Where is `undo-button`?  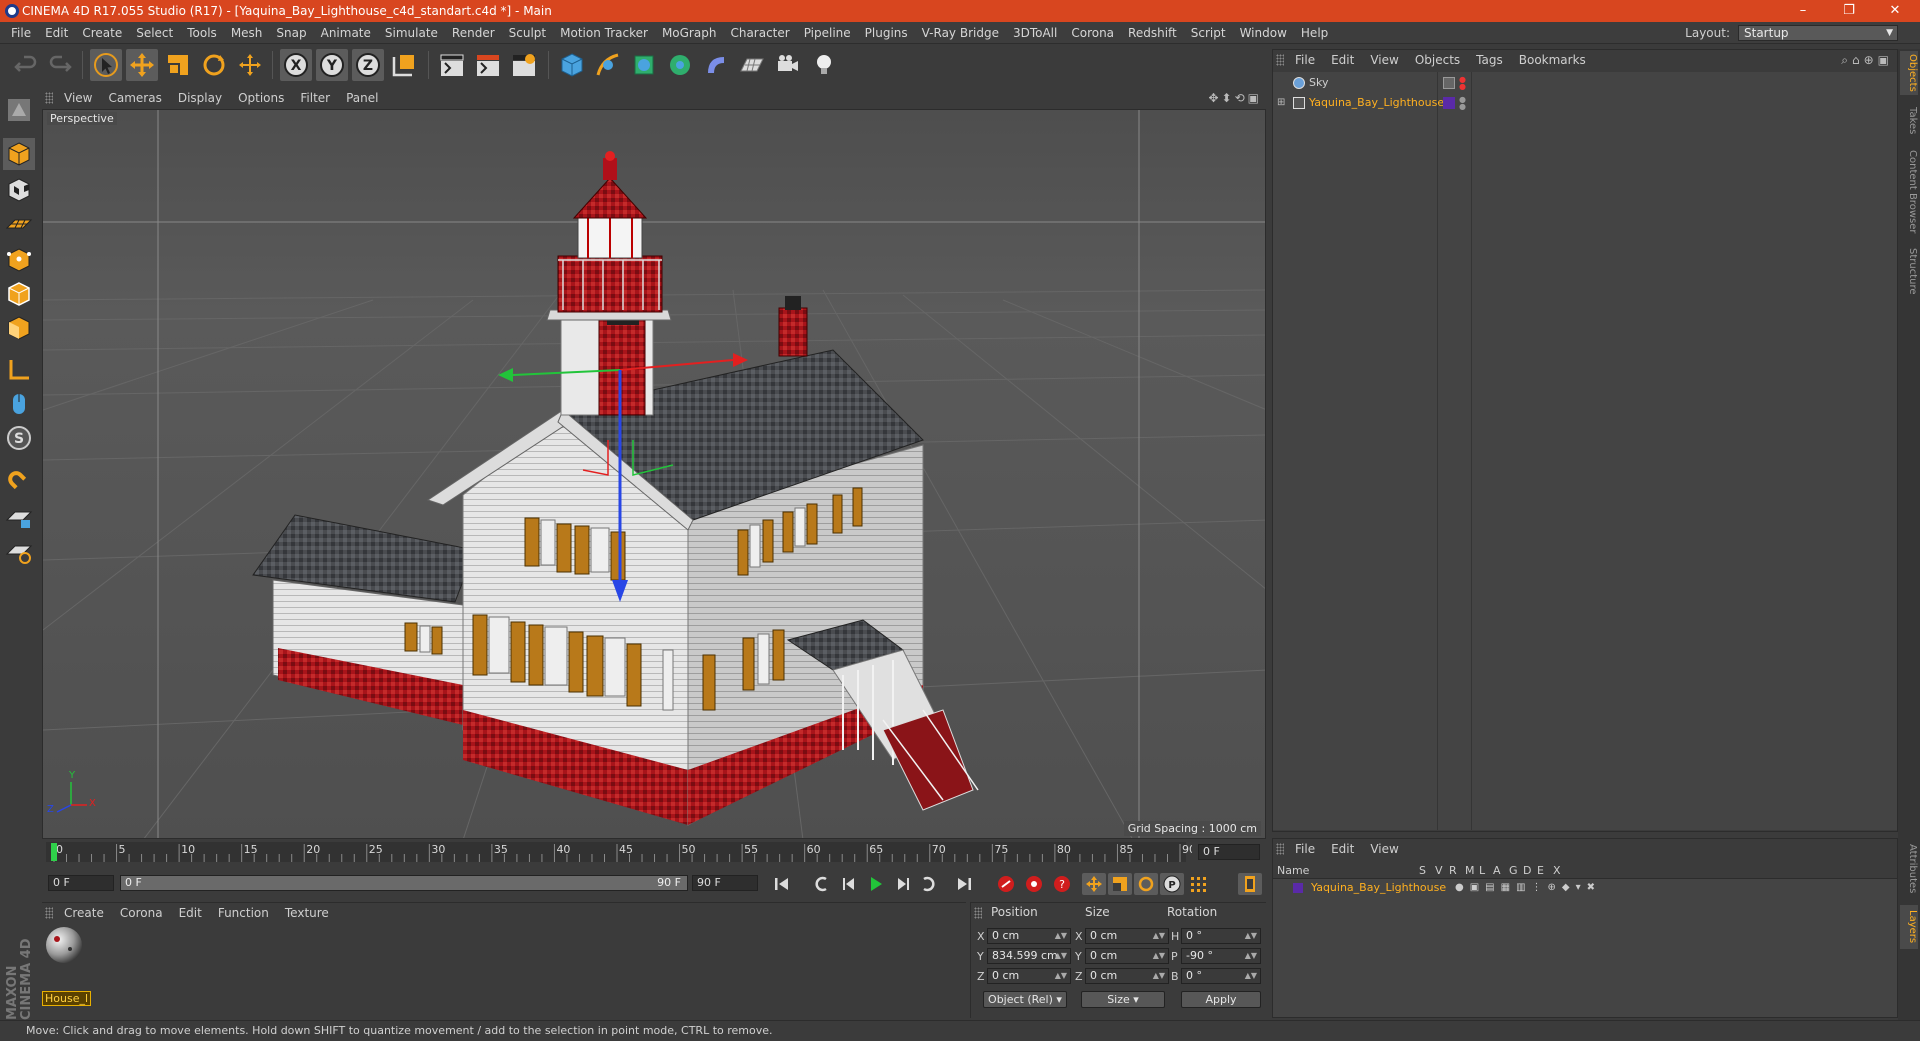
undo-button is located at coordinates (26, 65).